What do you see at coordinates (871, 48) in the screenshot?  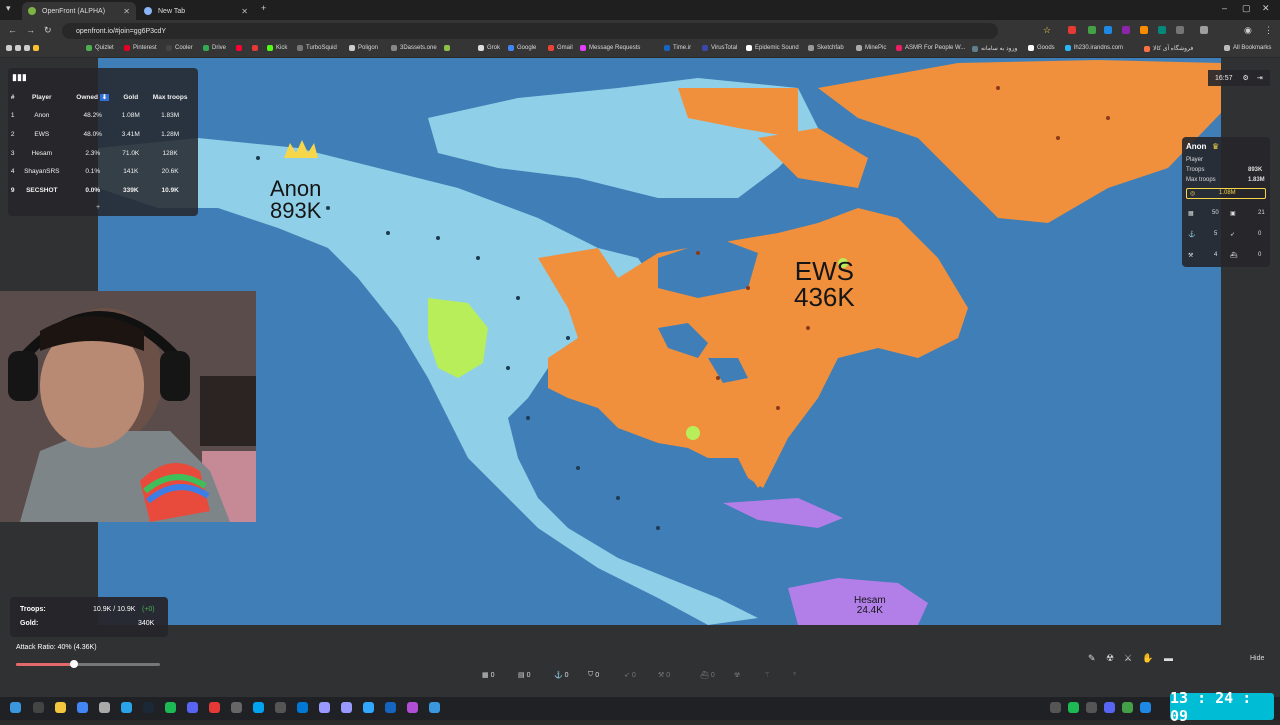 I see `bookmark-item: MinePic` at bounding box center [871, 48].